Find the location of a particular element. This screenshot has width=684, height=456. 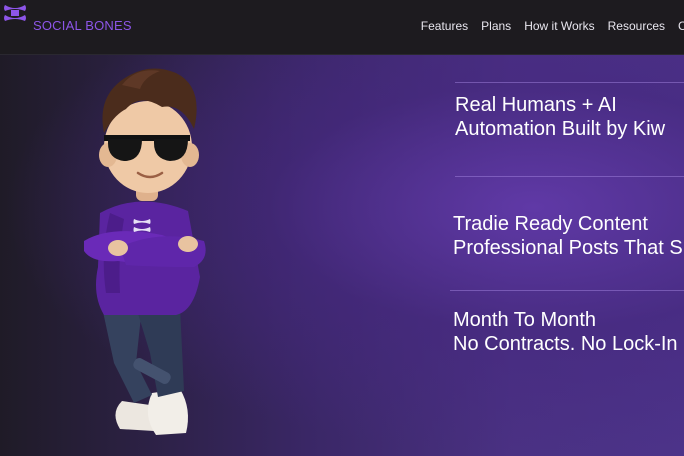

brand-name: SOCIAL BONES is located at coordinates (82, 25).